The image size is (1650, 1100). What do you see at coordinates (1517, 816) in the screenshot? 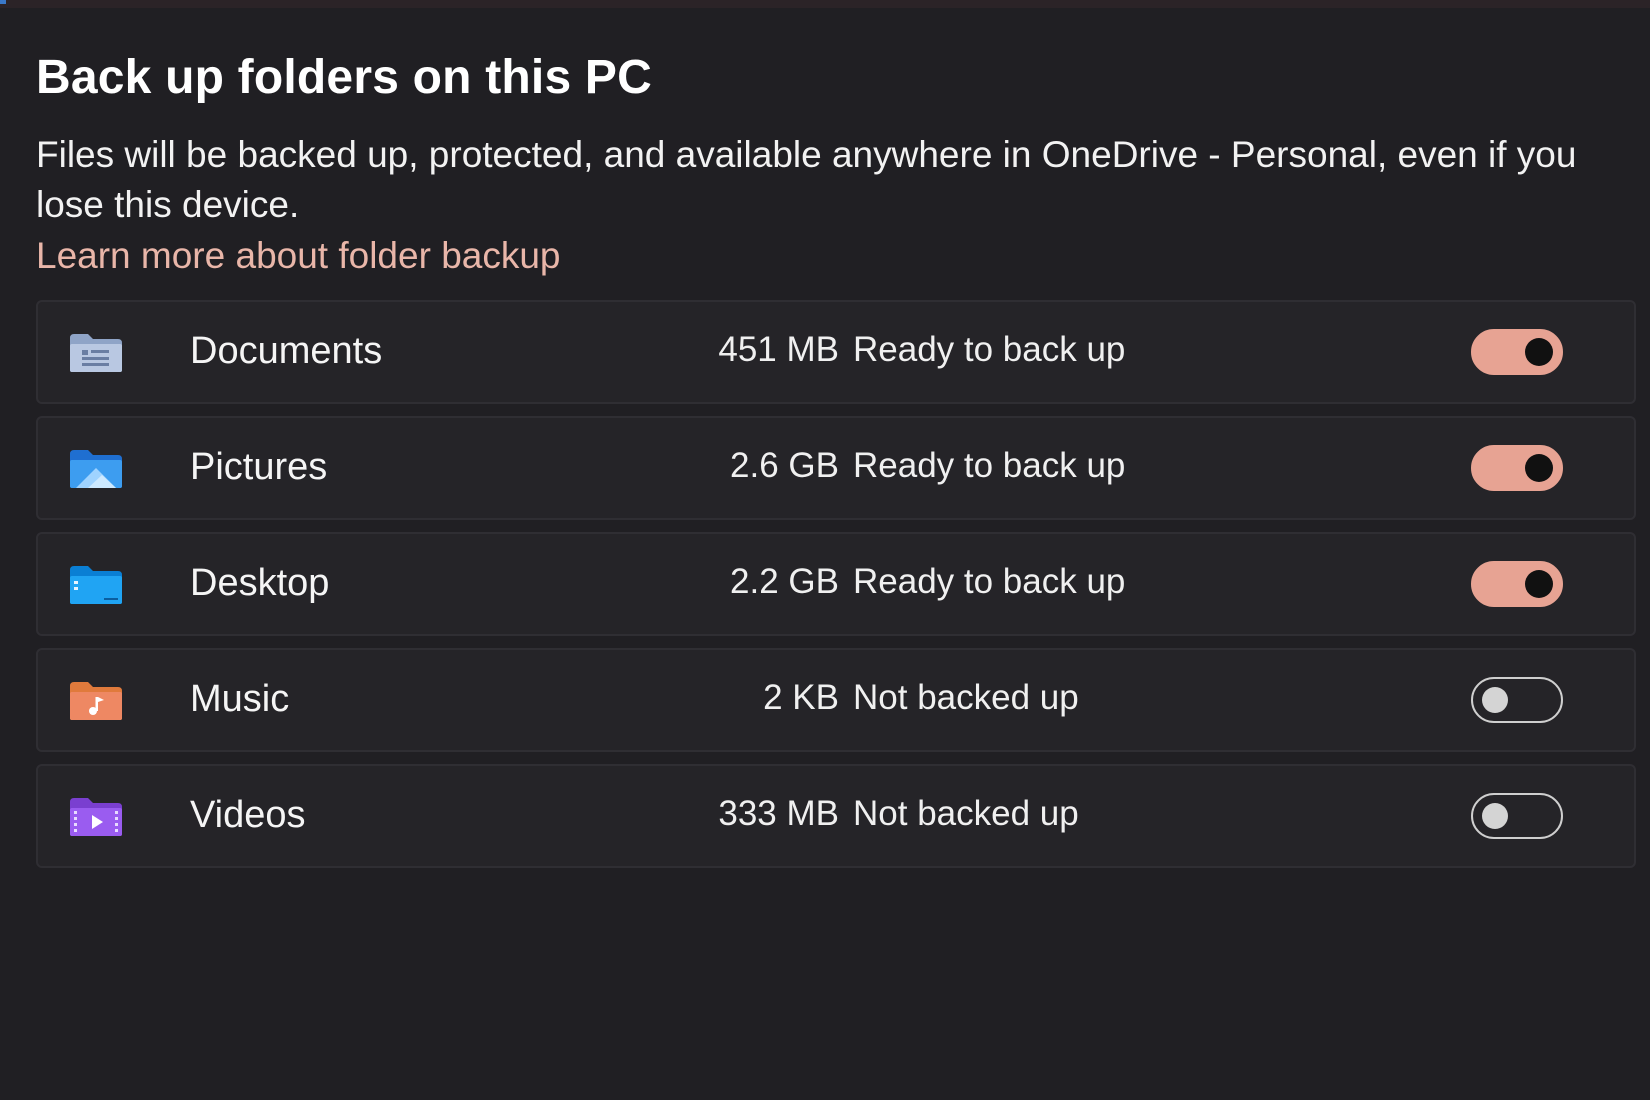
I see `backup-toggle-videos` at bounding box center [1517, 816].